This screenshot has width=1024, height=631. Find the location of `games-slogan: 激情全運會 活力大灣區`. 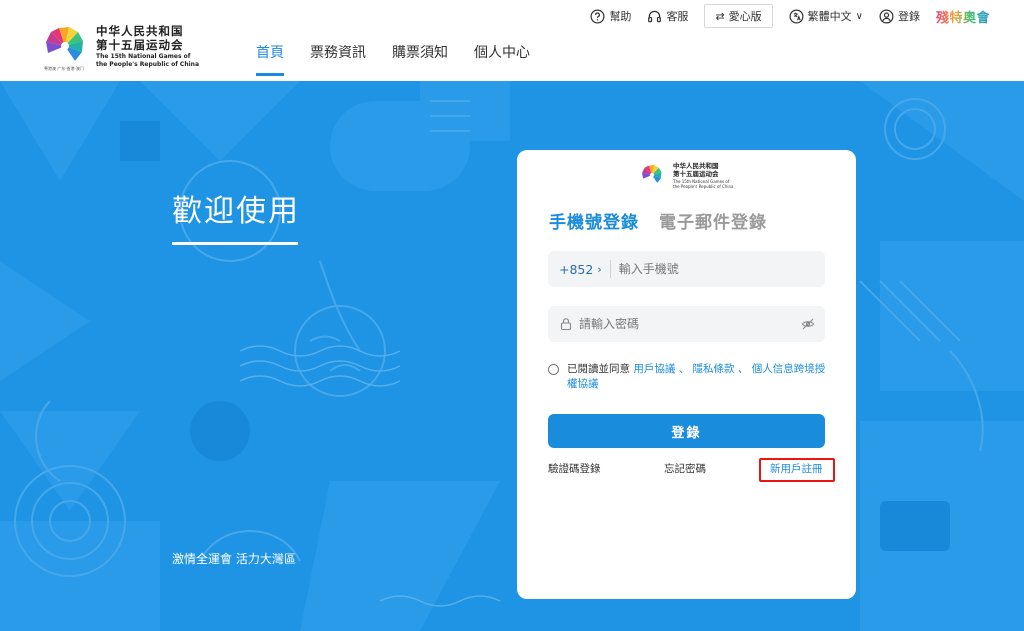

games-slogan: 激情全運會 活力大灣區 is located at coordinates (234, 559).